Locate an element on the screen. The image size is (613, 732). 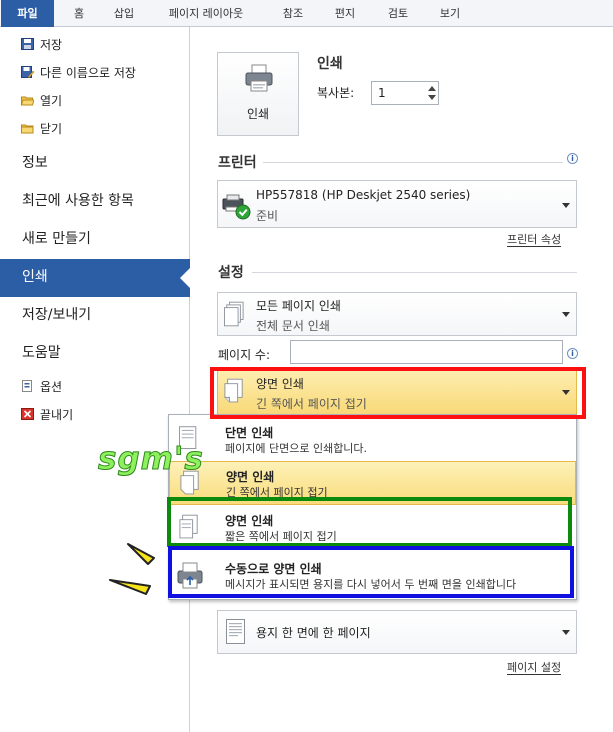
ribbon-tab-bar: 파일 홈 삽입 페이지 레이아웃 참조 편지 검토 보기 is located at coordinates (306, 13).